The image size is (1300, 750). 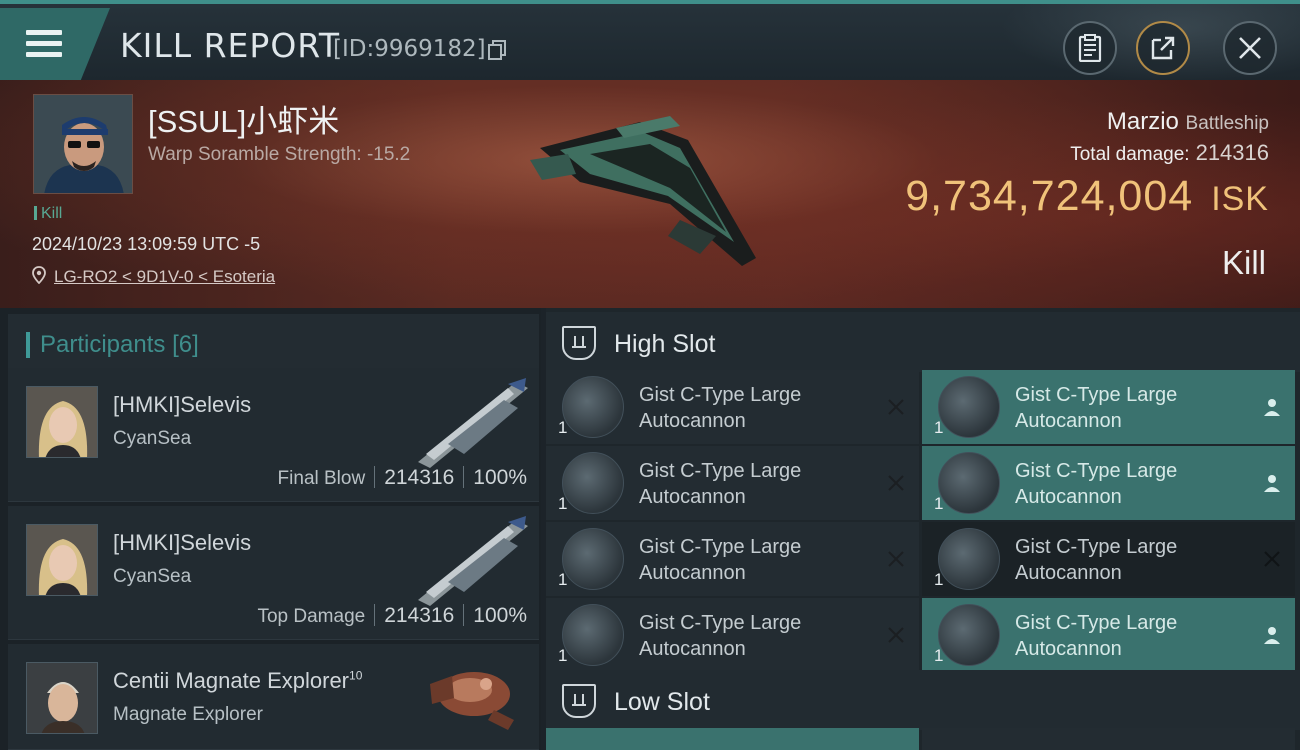 I want to click on ship-class: Battleship, so click(x=1227, y=123).